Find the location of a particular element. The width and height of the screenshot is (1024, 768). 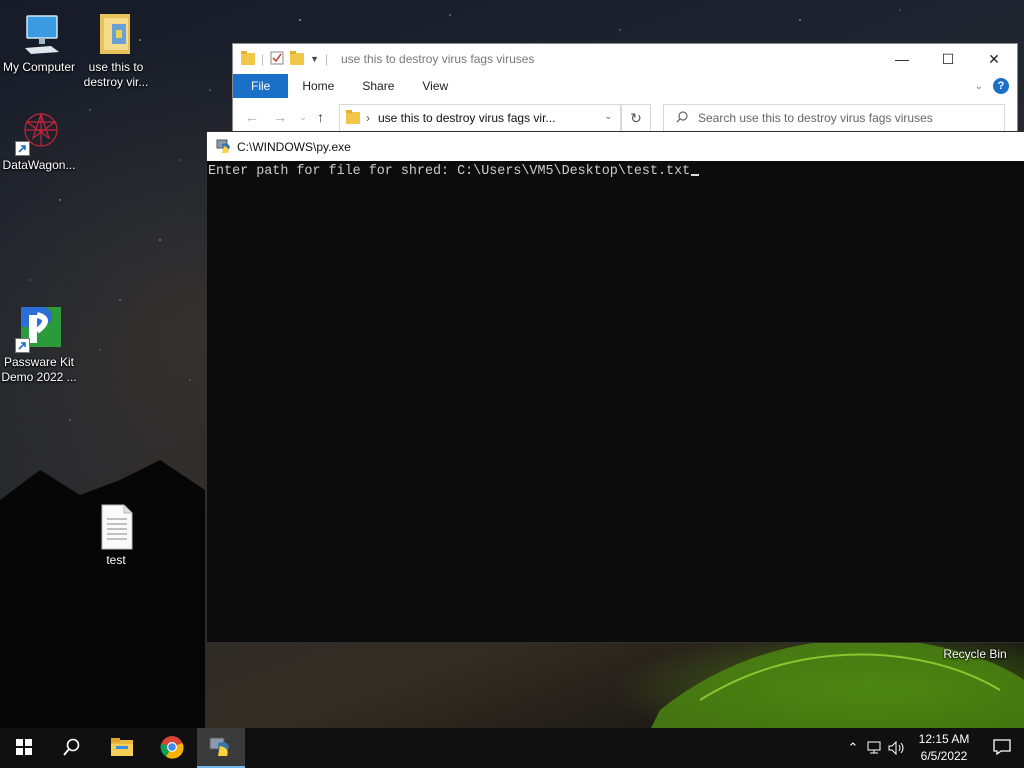

qat-dropdown-icon: ▼ is located at coordinates (314, 59).